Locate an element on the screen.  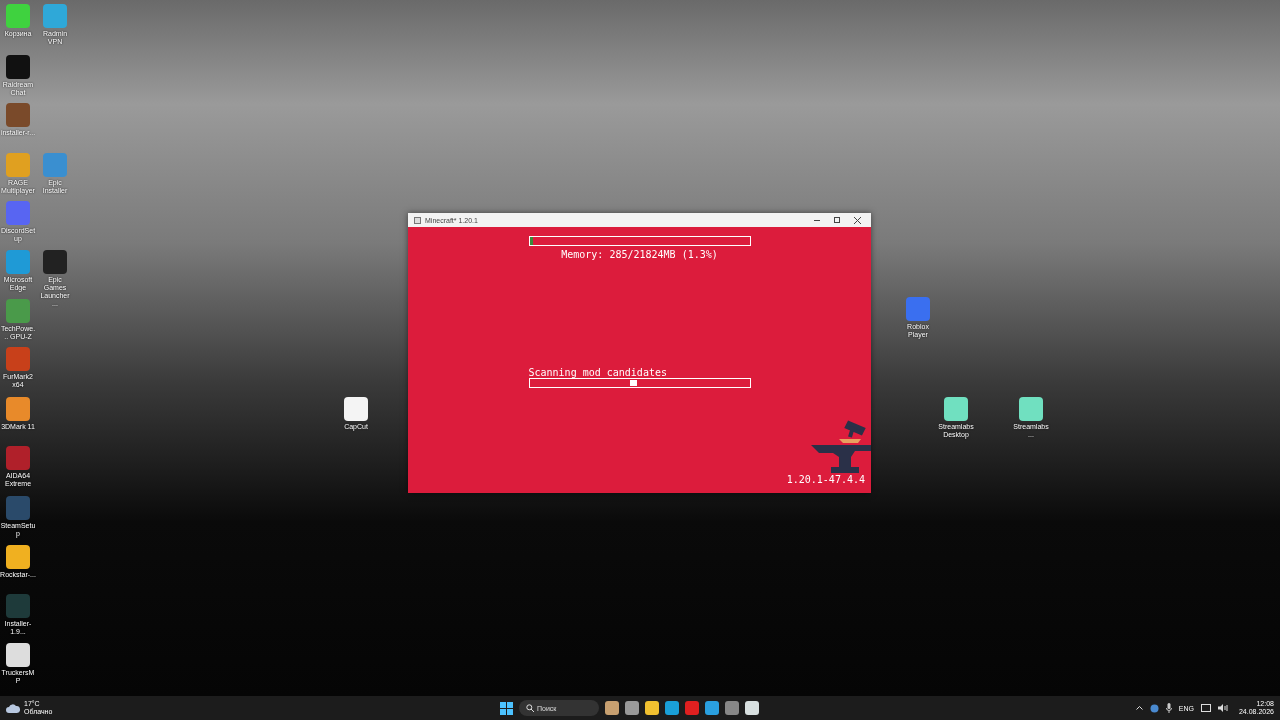
minimize-icon is located at coordinates (817, 220).